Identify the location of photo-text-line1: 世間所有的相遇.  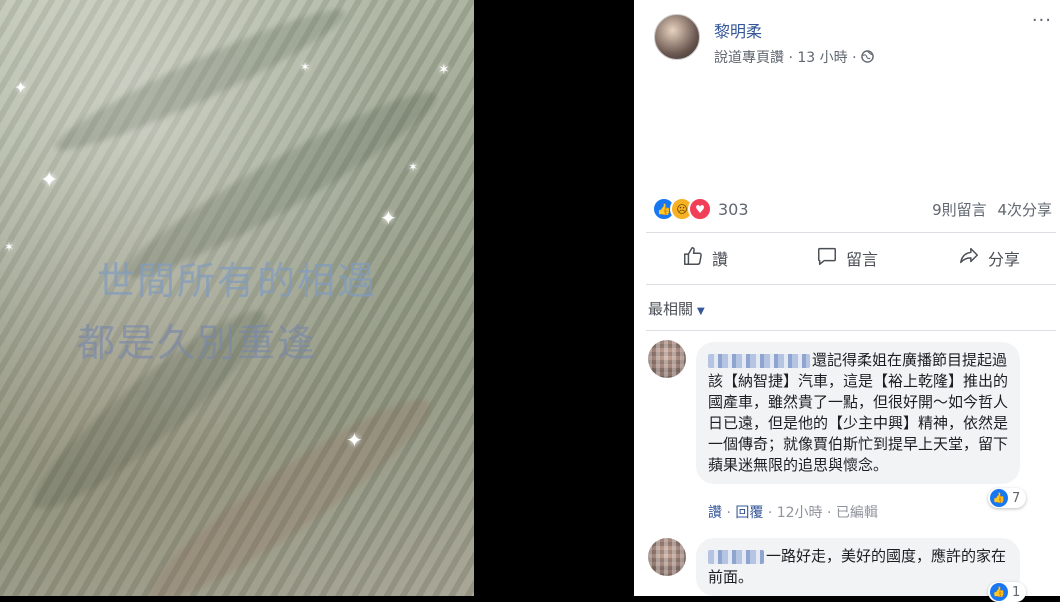
(236, 281).